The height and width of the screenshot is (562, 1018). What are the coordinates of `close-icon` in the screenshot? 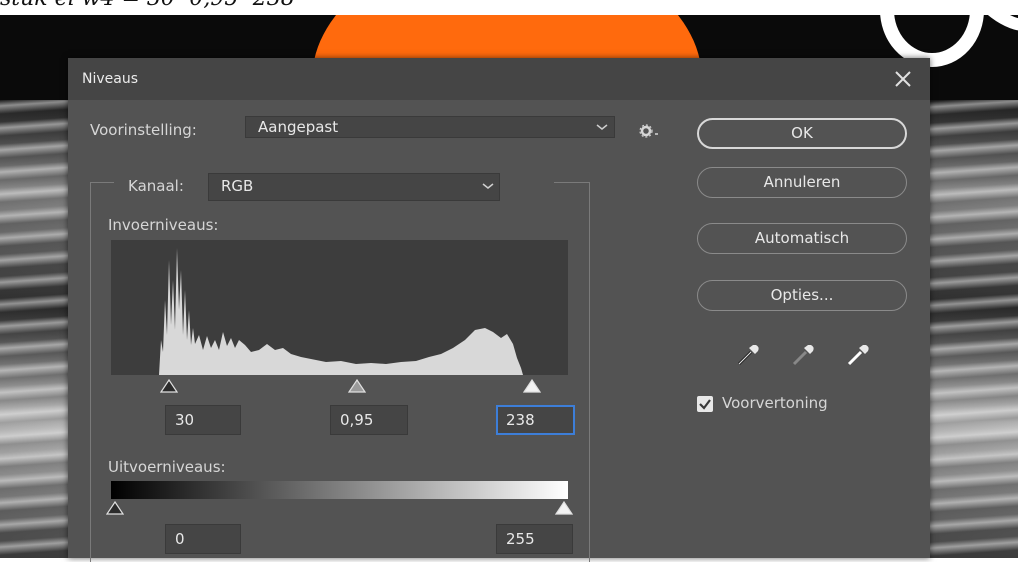 It's located at (903, 79).